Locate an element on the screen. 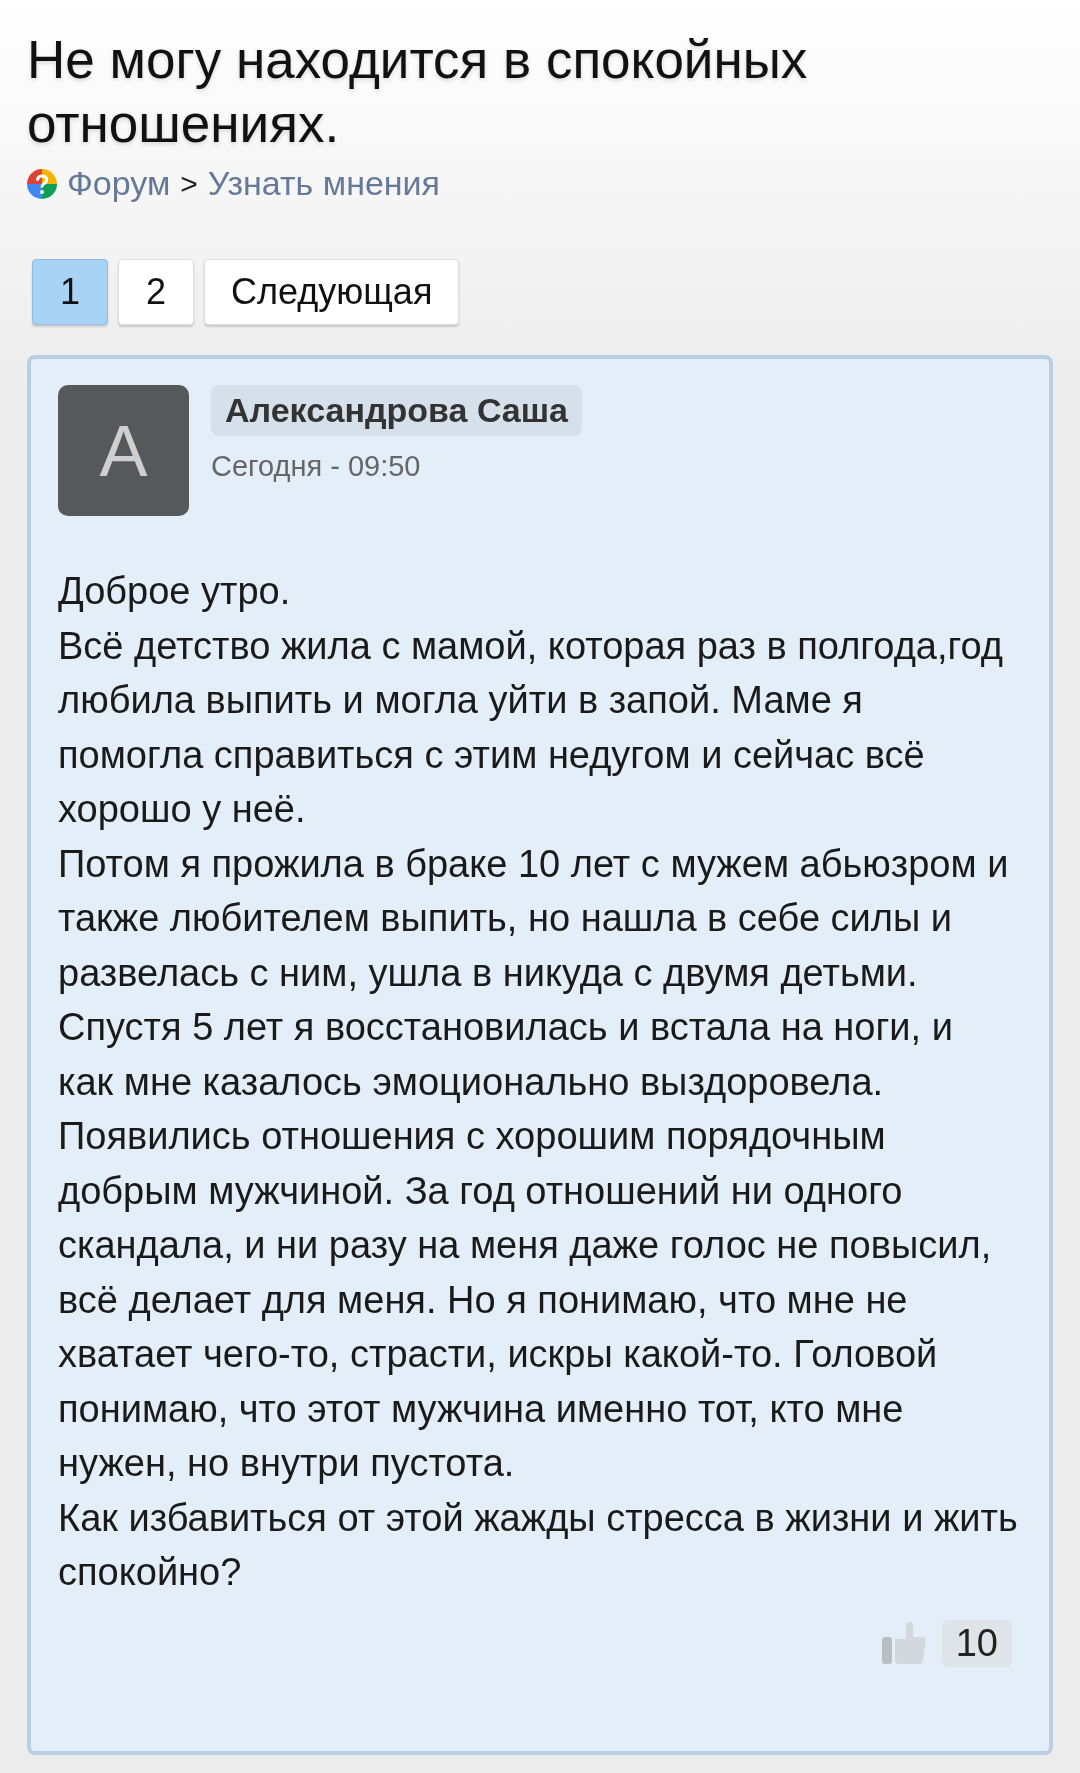  avatar: А is located at coordinates (123, 450).